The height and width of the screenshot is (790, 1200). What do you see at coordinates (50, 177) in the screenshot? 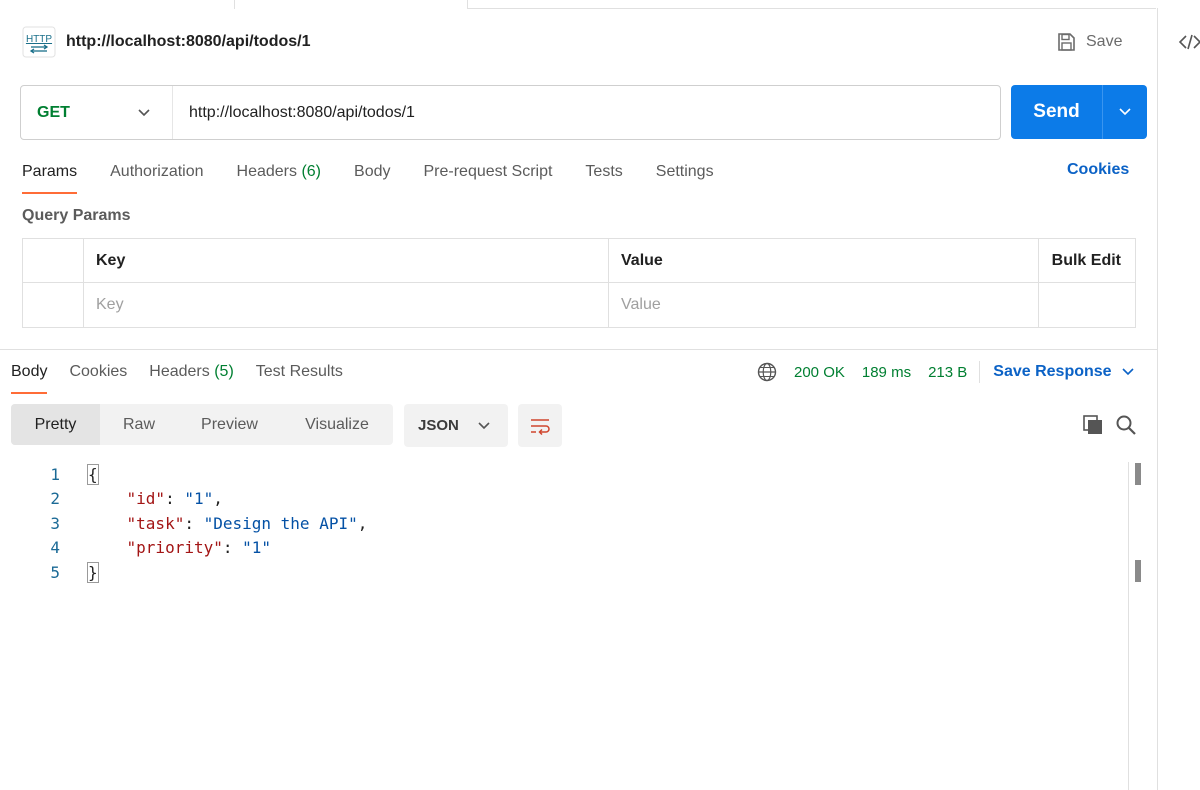
I see `tab-params: Params` at bounding box center [50, 177].